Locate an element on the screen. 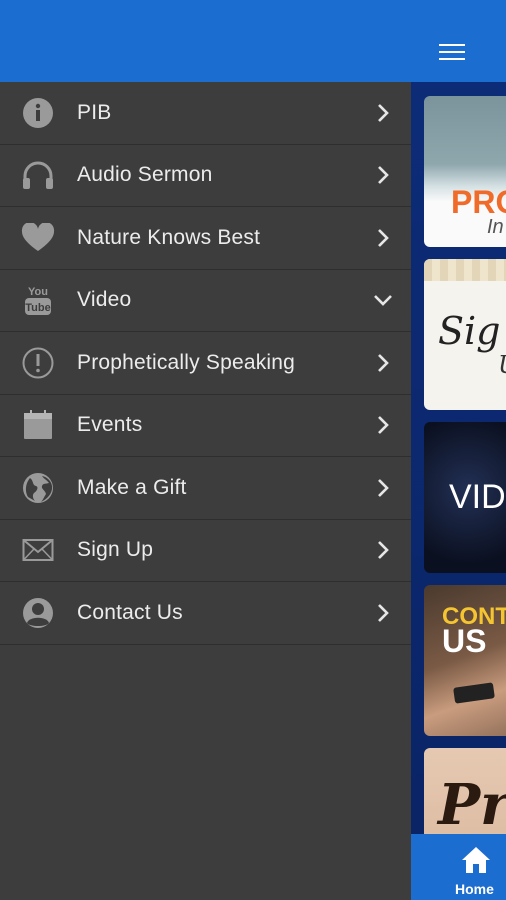  menu-item-nature-knows-best: Nature Knows Best is located at coordinates (205, 238).